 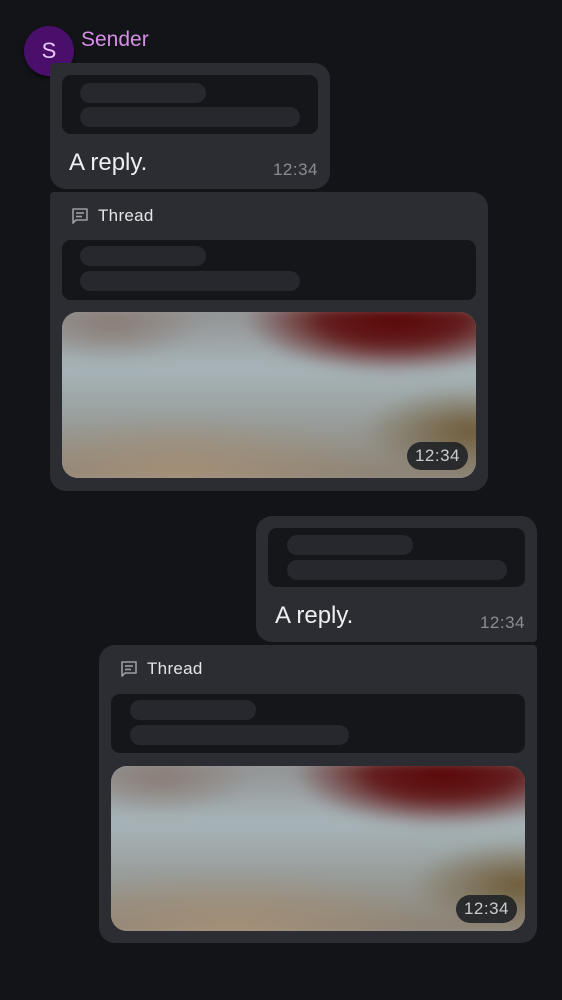 I want to click on sender-name: Sender, so click(x=115, y=40).